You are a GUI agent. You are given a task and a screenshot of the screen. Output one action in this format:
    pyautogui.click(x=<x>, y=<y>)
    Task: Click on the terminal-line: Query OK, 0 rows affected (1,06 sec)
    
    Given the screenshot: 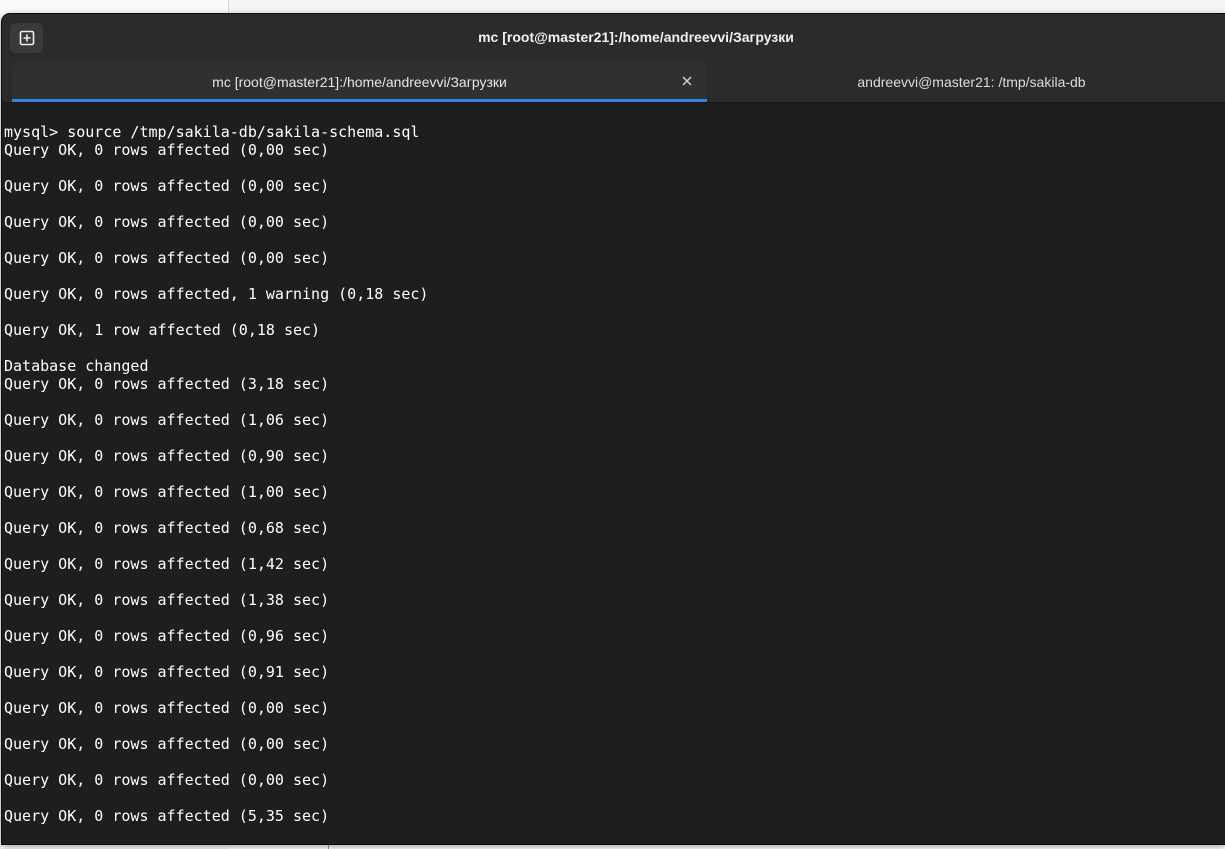 What is the action you would take?
    pyautogui.click(x=167, y=420)
    